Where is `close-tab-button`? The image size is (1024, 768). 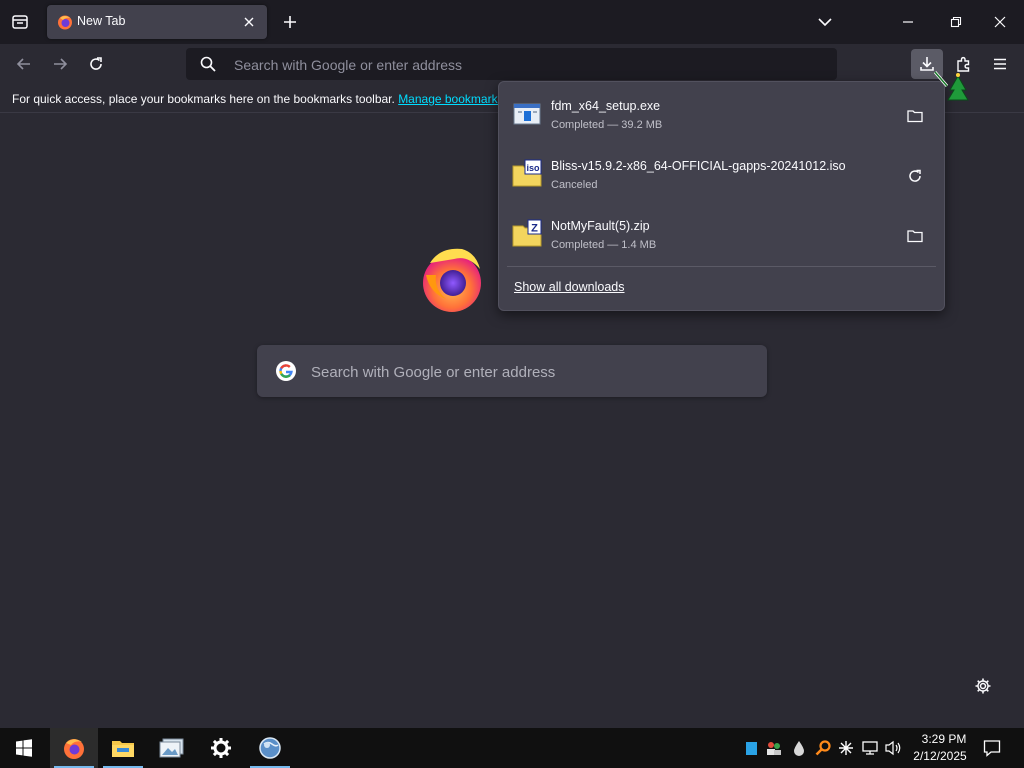 close-tab-button is located at coordinates (249, 22).